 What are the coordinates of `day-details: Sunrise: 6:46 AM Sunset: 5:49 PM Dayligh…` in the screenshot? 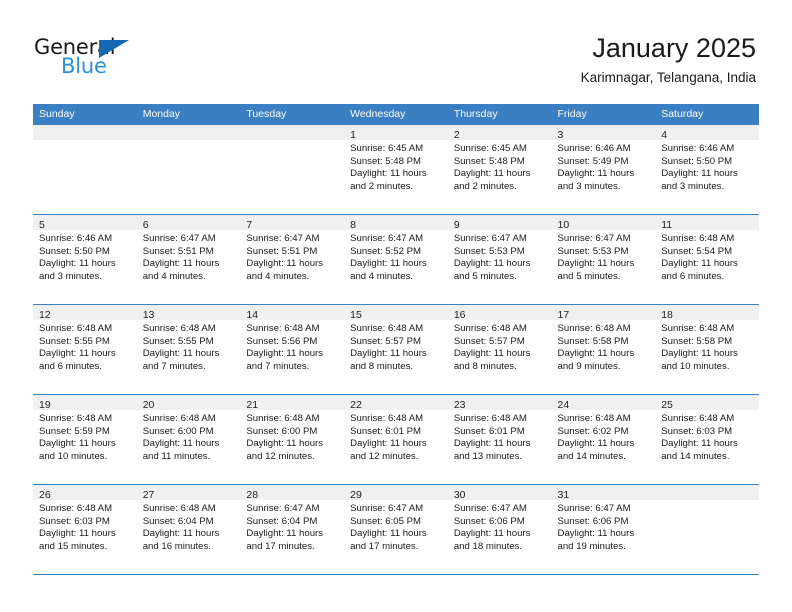 It's located at (604, 166).